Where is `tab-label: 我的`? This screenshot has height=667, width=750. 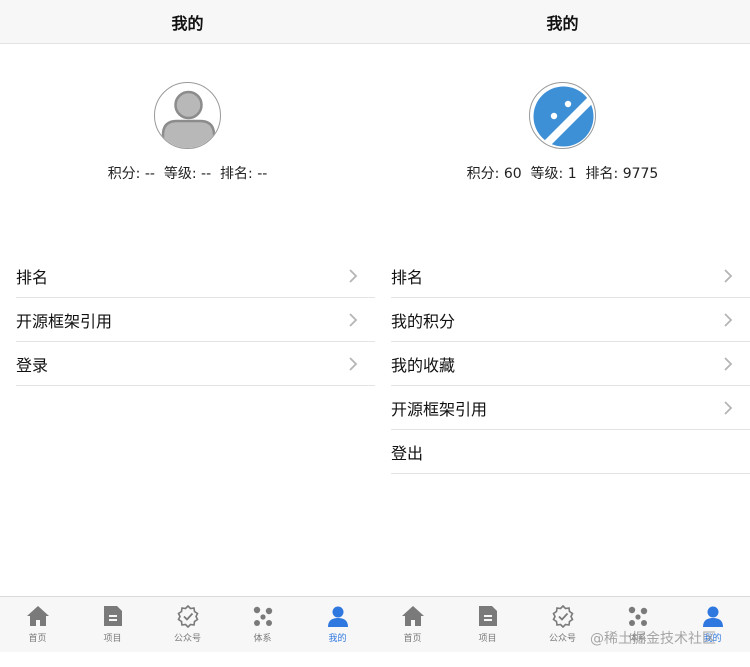 tab-label: 我的 is located at coordinates (337, 639).